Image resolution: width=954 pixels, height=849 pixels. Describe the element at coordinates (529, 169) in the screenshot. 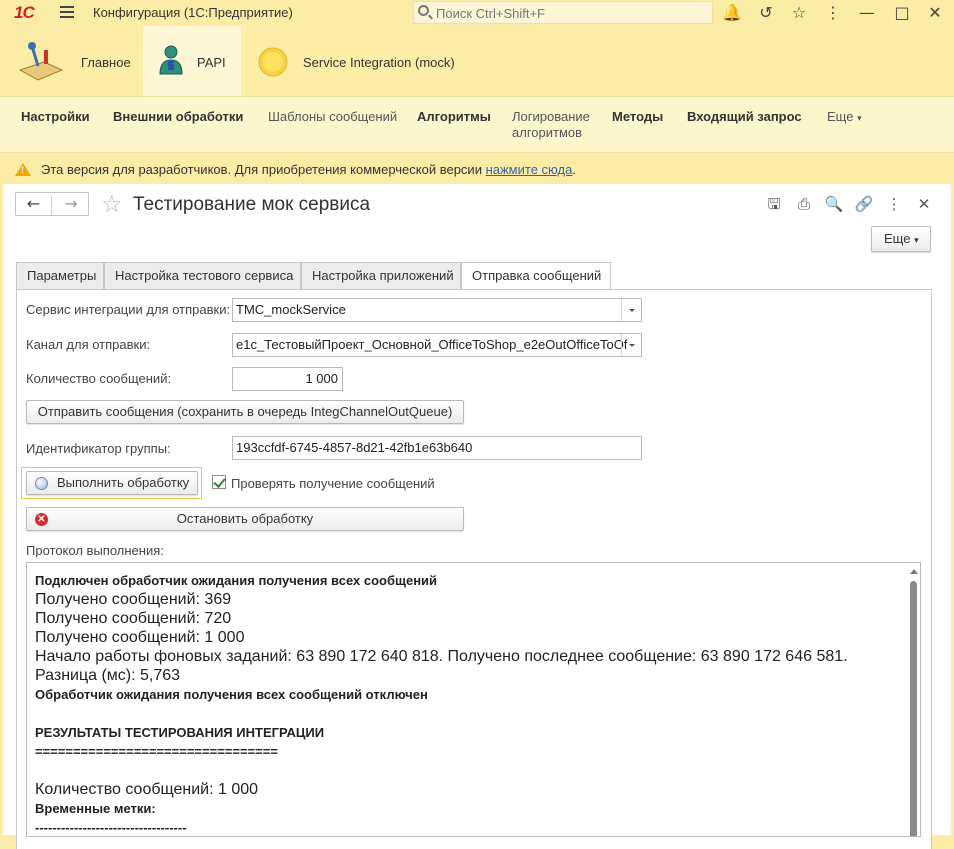

I see `purchase-link: нажмите сюда` at that location.